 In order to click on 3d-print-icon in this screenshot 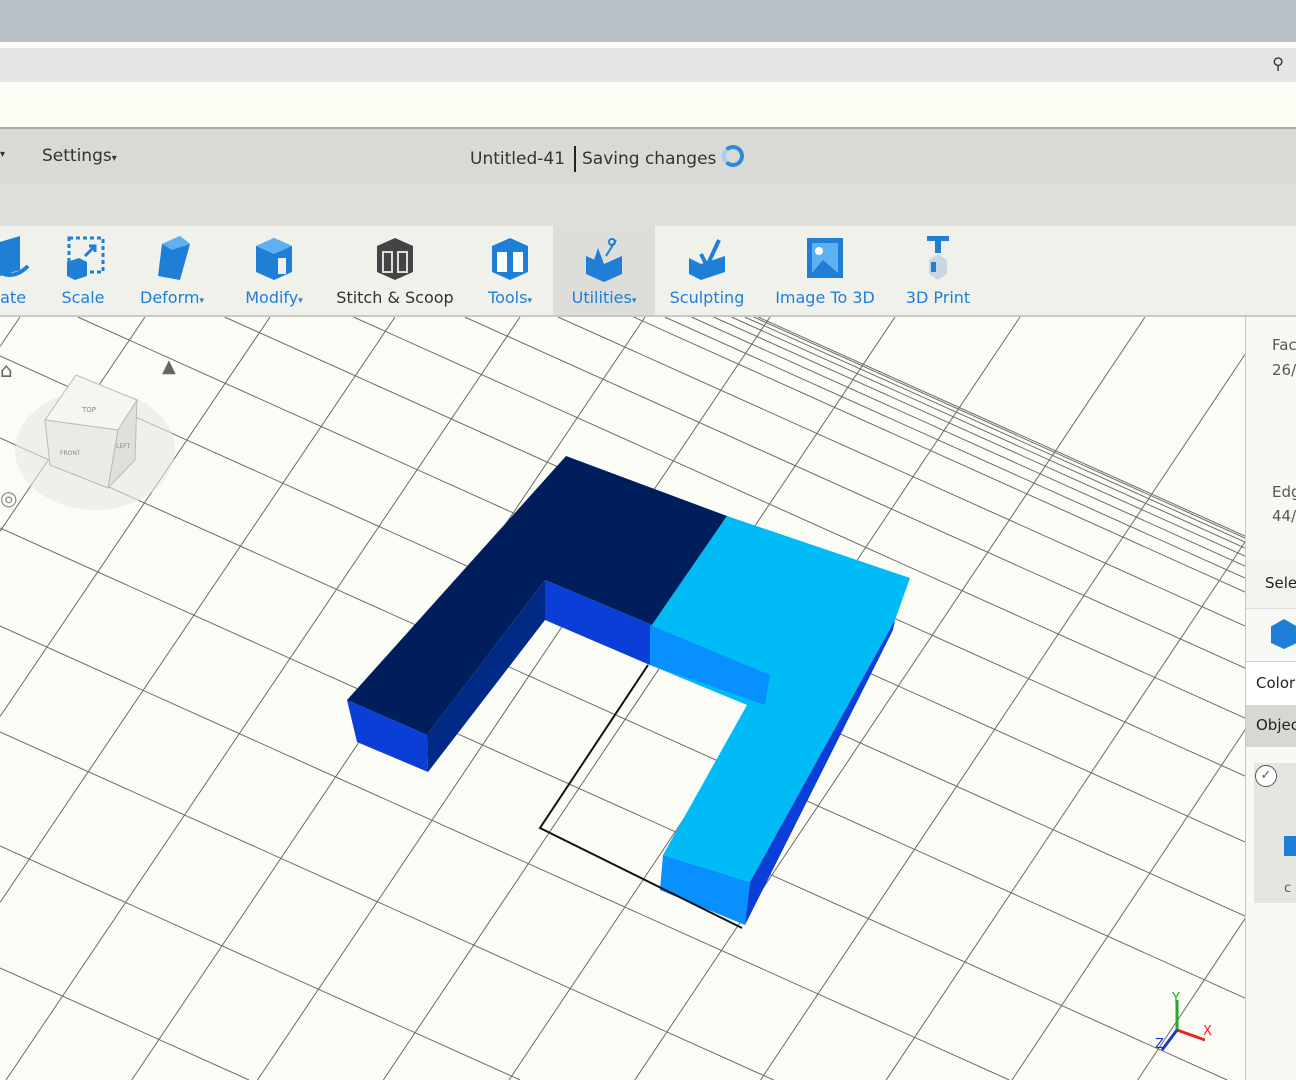, I will do `click(938, 258)`.